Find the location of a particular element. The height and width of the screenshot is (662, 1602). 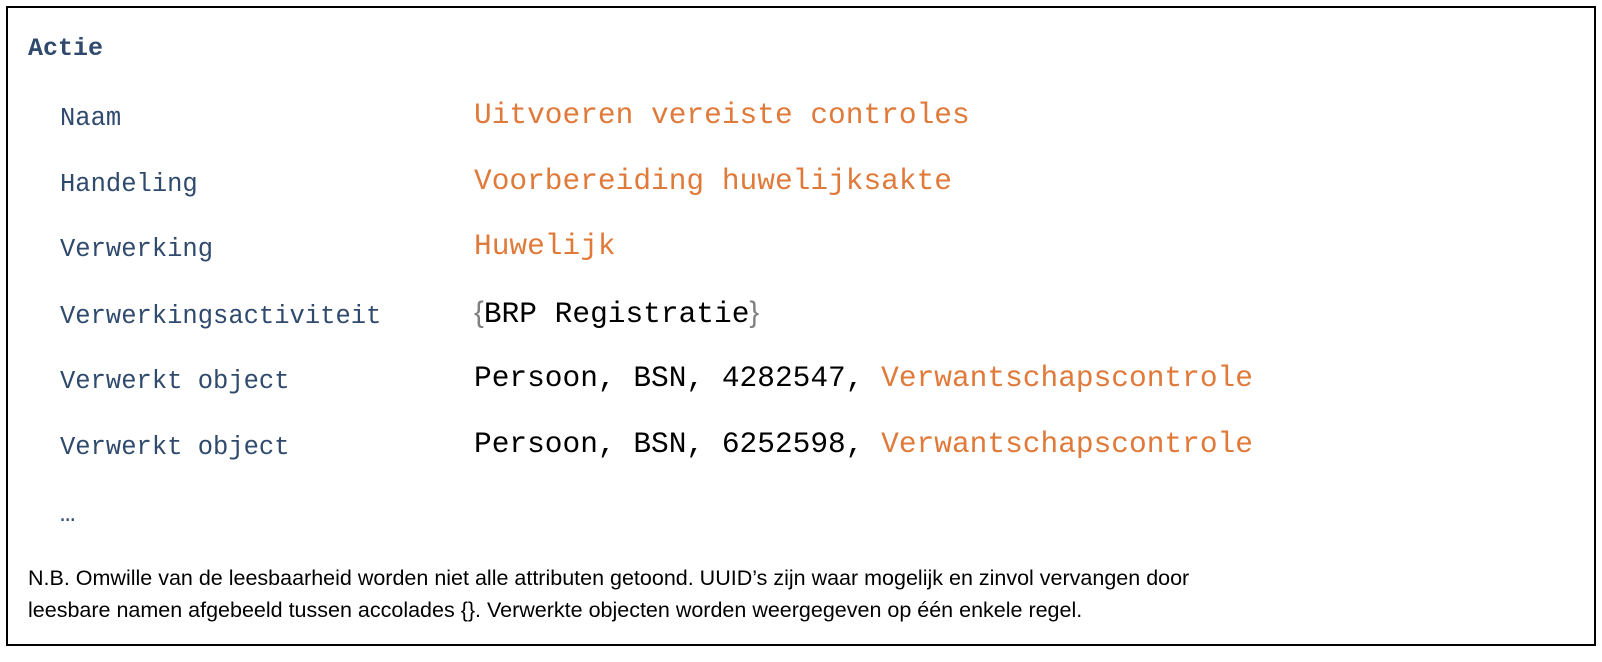

row-handeling: Handeling Voorbereiding huwelijksakte is located at coordinates (798, 184).